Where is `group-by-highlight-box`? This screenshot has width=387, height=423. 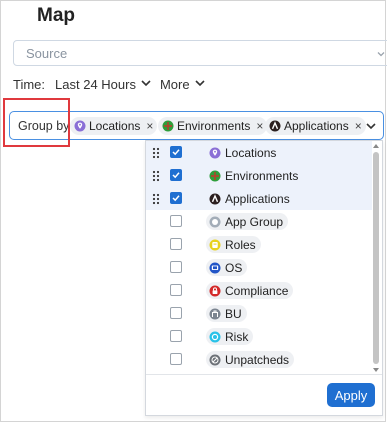
group-by-highlight-box is located at coordinates (36, 122).